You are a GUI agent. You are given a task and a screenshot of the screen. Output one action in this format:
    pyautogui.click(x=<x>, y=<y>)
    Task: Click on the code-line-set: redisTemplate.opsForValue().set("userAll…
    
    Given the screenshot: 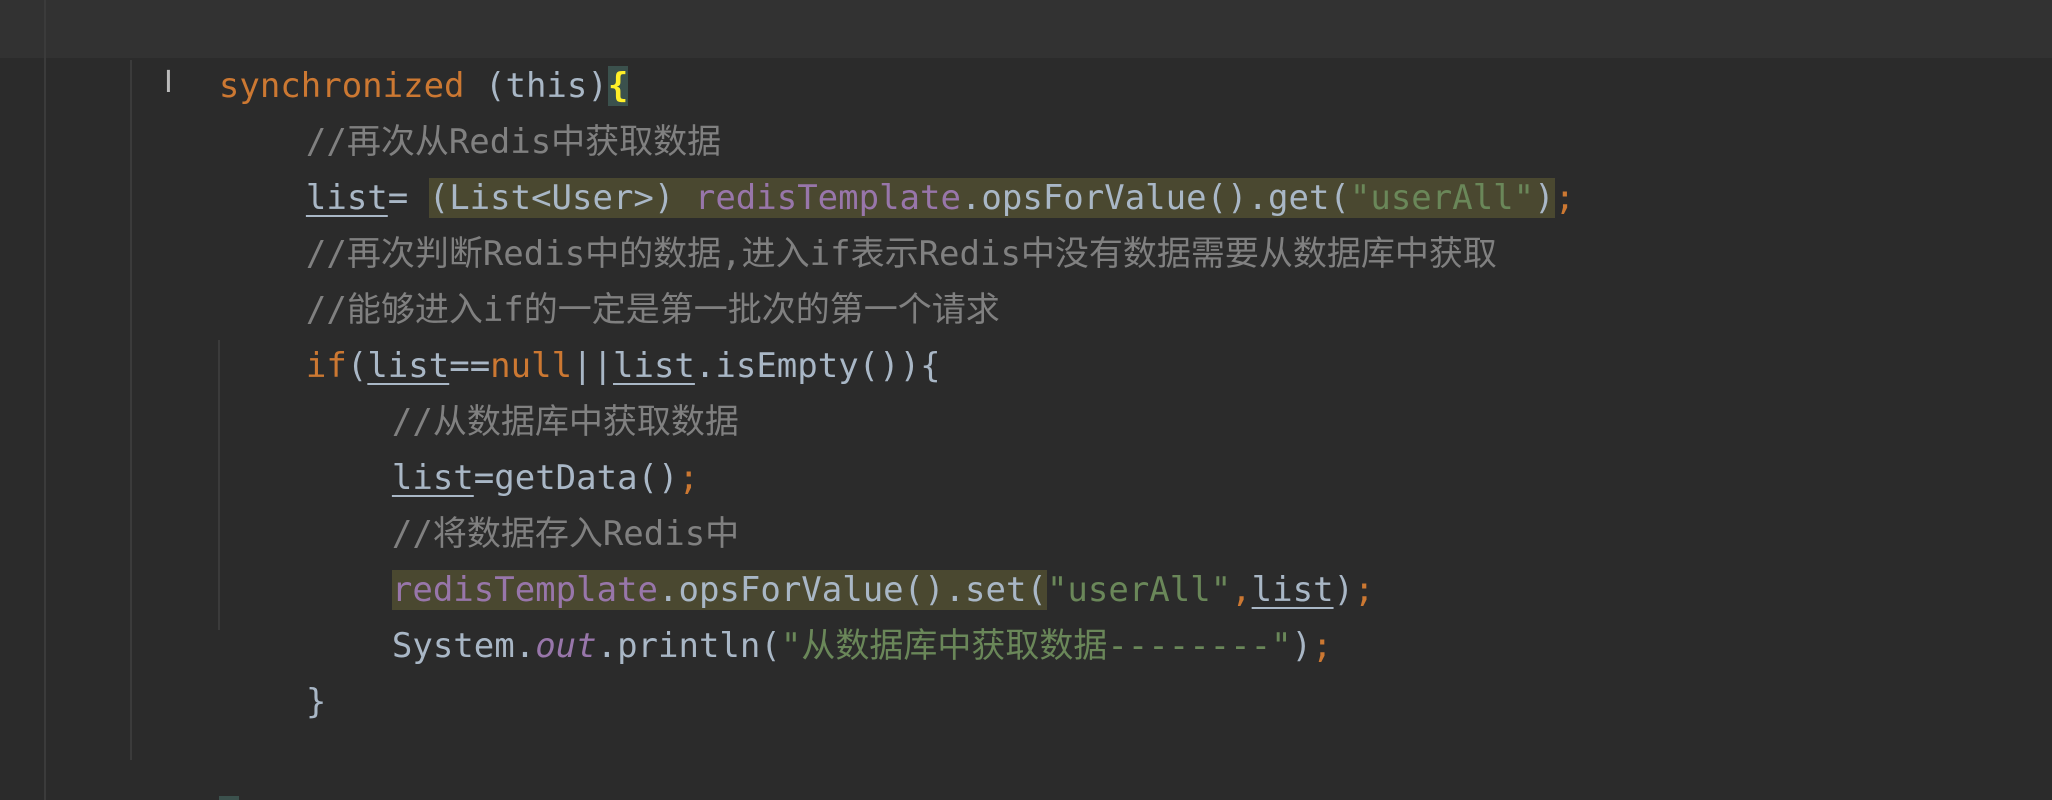 What is the action you would take?
    pyautogui.click(x=842, y=558)
    